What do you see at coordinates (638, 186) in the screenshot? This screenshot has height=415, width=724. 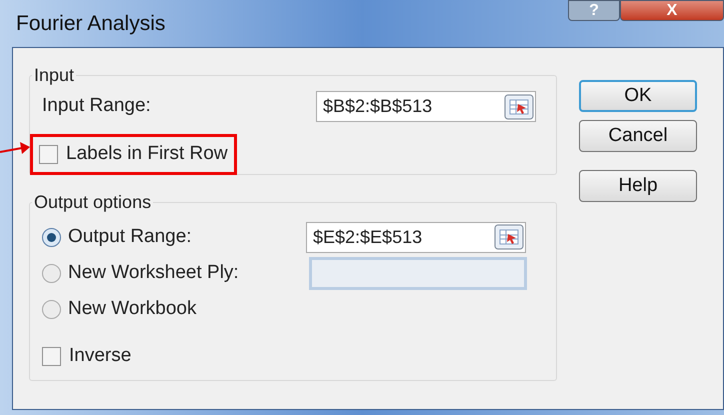 I see `dialog-button: Help` at bounding box center [638, 186].